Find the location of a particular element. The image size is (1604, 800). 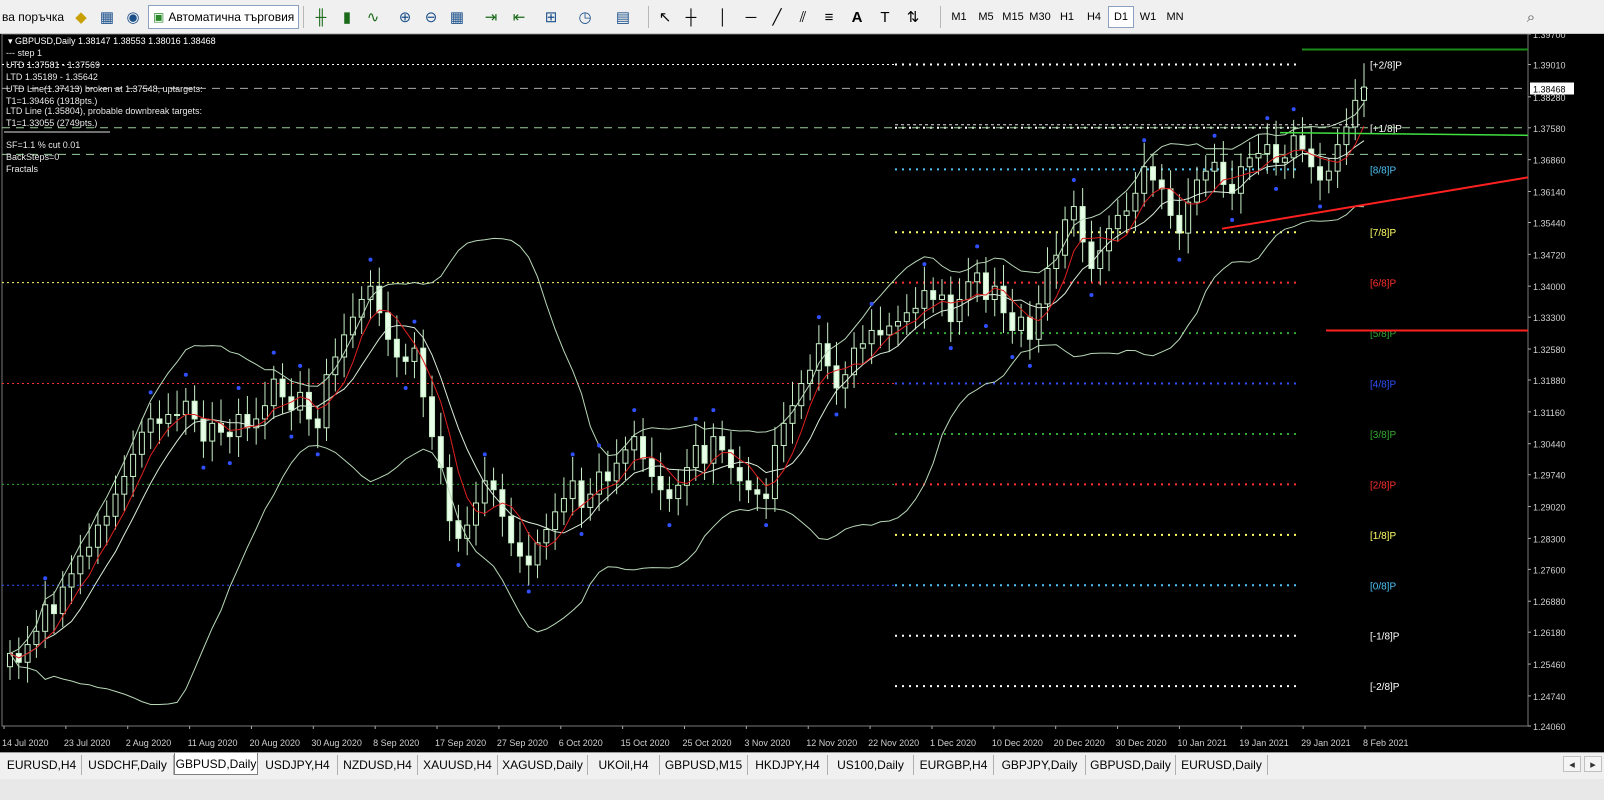

timeframe-m5: M5 is located at coordinates (986, 17).